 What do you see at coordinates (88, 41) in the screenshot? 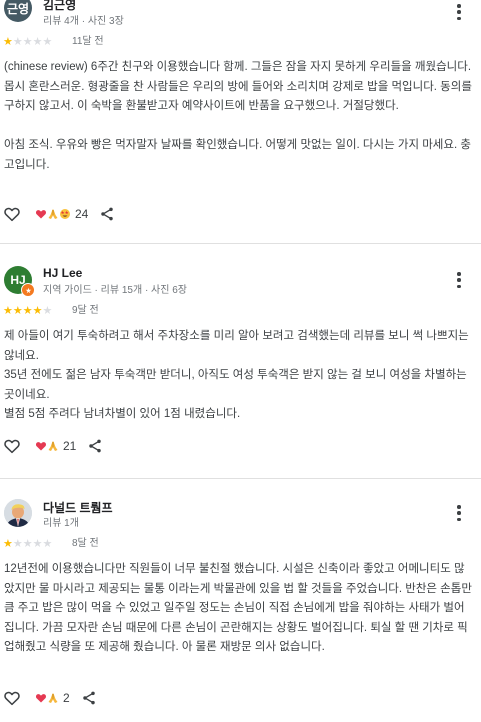
I see `review-time: 11달 전` at bounding box center [88, 41].